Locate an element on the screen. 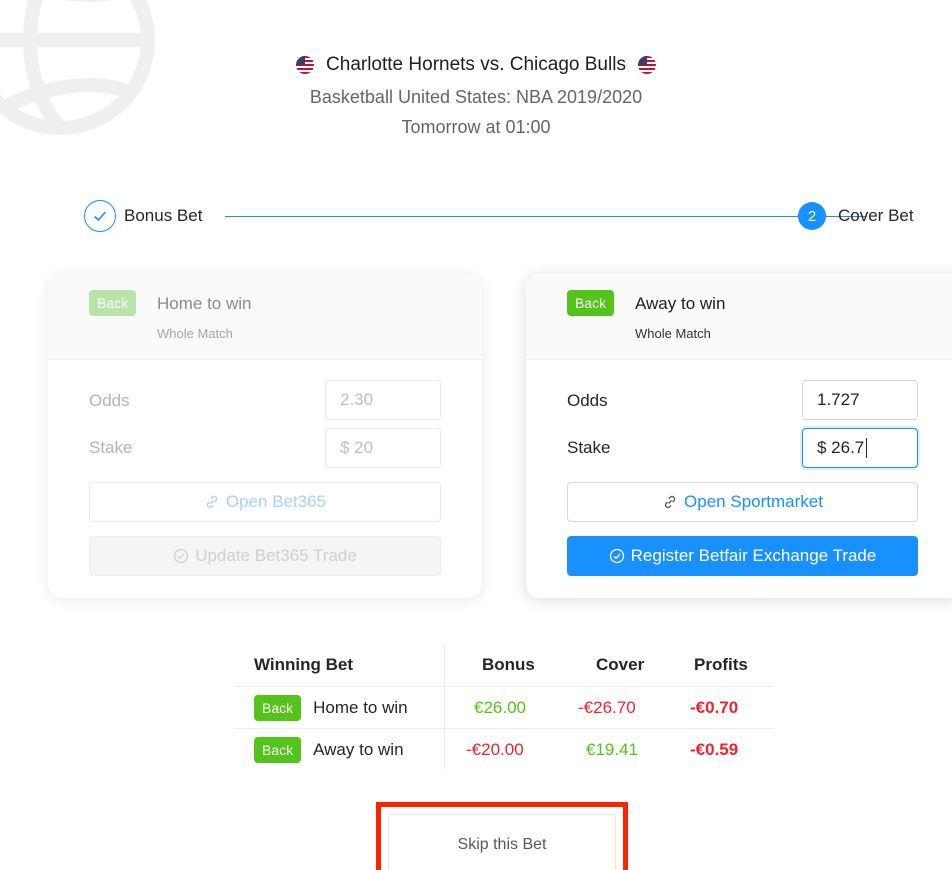  bonus-cell: -€20.00 is located at coordinates (495, 749).